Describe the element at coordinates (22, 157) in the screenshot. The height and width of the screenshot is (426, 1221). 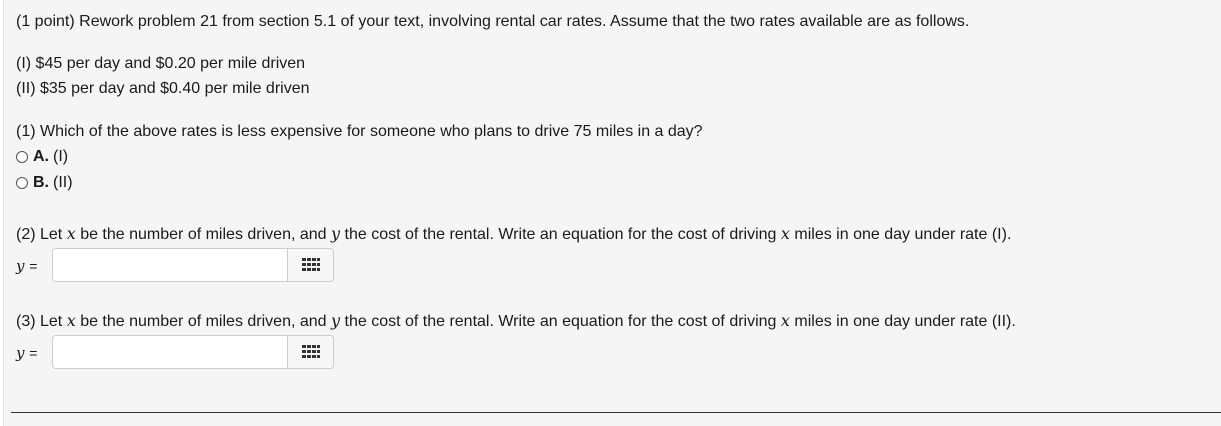
I see `radio-a` at that location.